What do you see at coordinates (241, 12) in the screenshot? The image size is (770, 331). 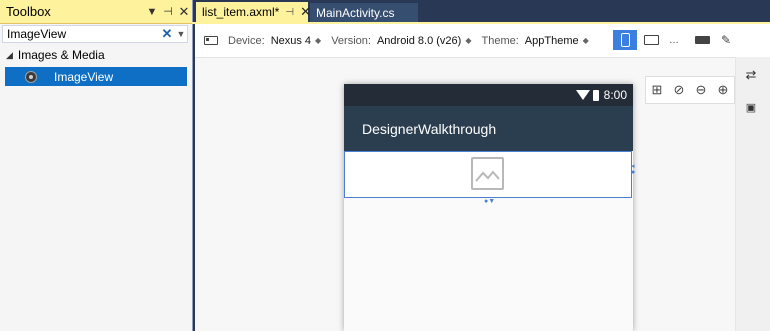 I see `tab-label: list_item.axml*` at bounding box center [241, 12].